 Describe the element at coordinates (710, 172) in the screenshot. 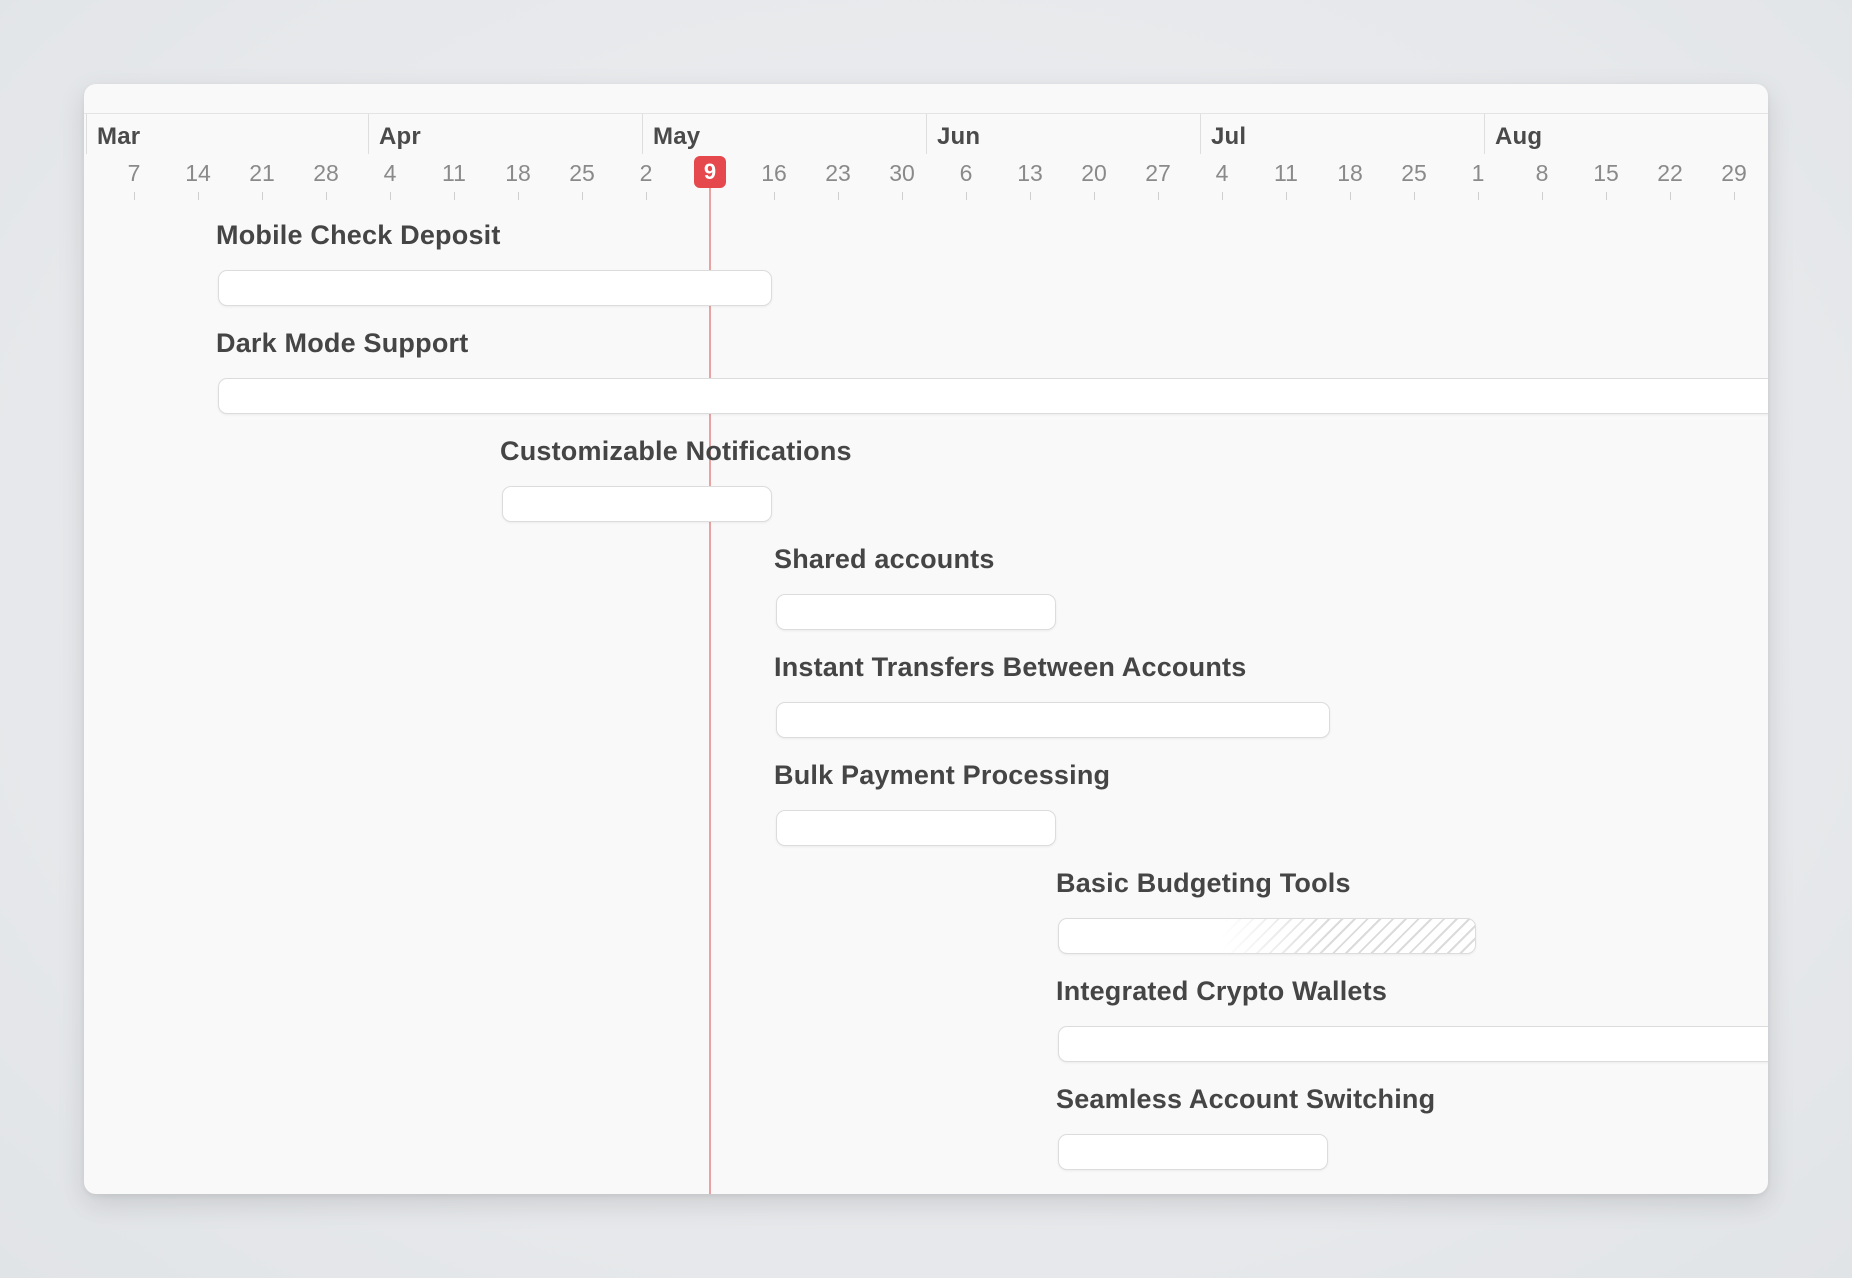

I see `today-marker: 9` at that location.